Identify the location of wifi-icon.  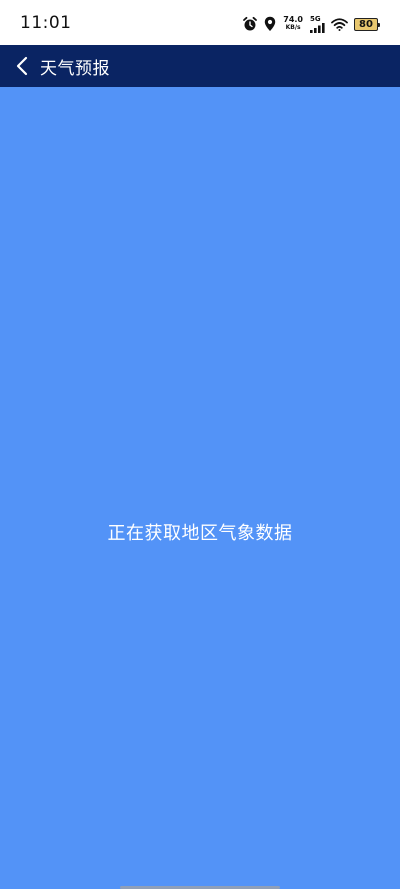
(339, 24).